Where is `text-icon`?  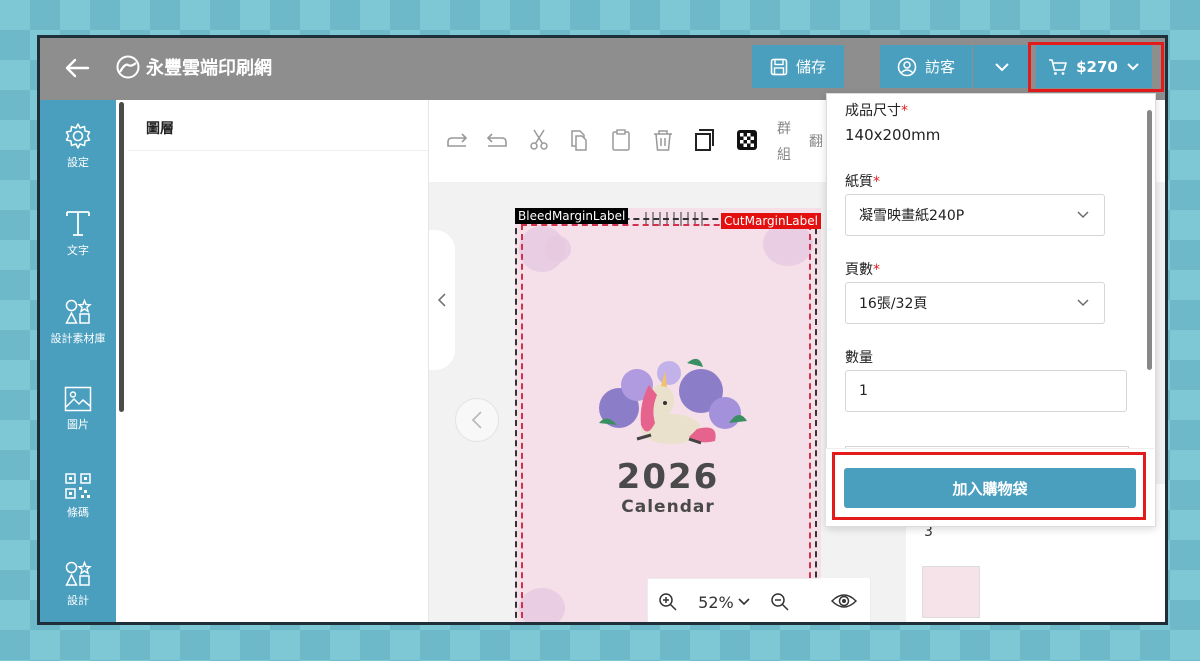
text-icon is located at coordinates (78, 223).